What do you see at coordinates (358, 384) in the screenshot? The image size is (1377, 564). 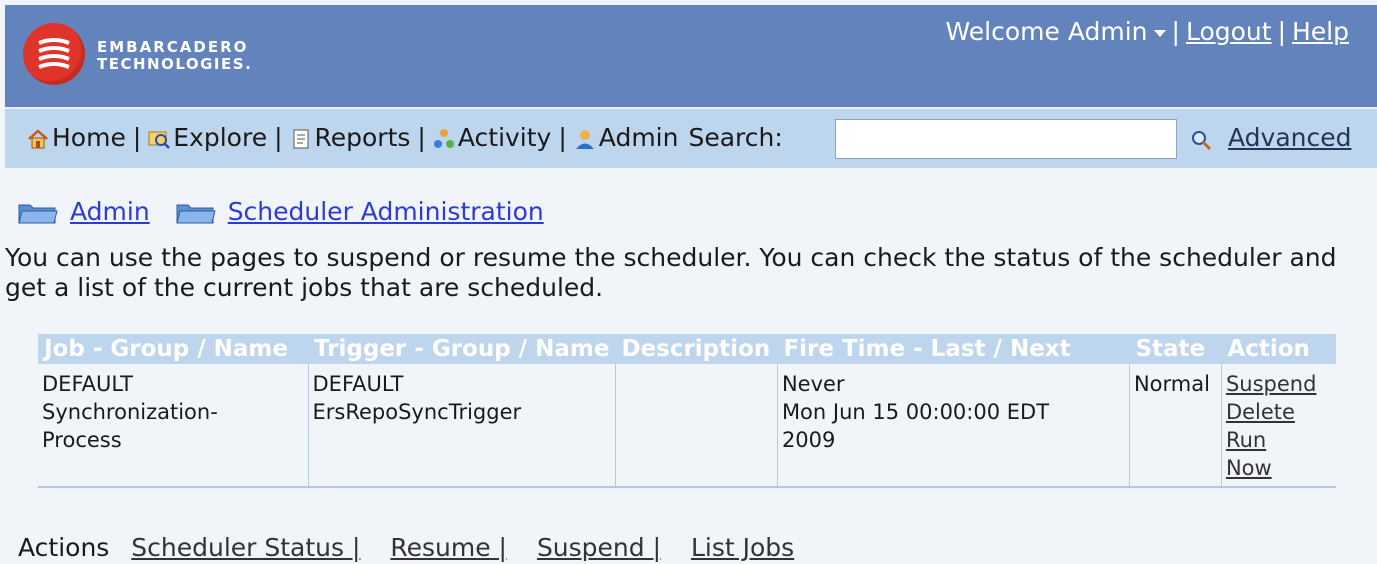 I see `trigger-group: DEFAULT` at bounding box center [358, 384].